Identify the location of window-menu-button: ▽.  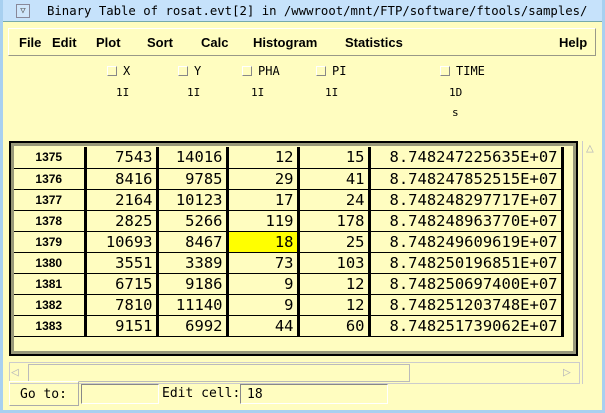
(23, 11).